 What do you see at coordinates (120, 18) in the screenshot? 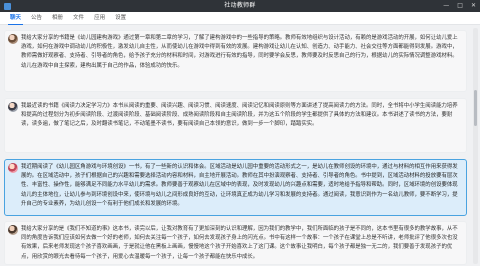
I see `tab-settings: 设置` at bounding box center [120, 18].